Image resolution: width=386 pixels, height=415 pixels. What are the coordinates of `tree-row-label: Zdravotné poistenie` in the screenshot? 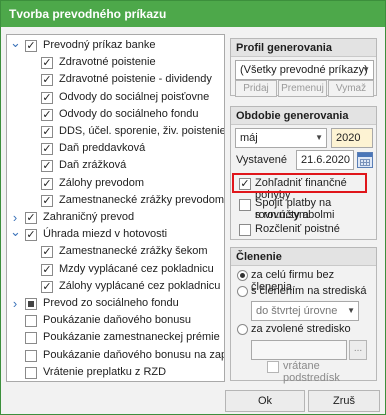 It's located at (107, 62).